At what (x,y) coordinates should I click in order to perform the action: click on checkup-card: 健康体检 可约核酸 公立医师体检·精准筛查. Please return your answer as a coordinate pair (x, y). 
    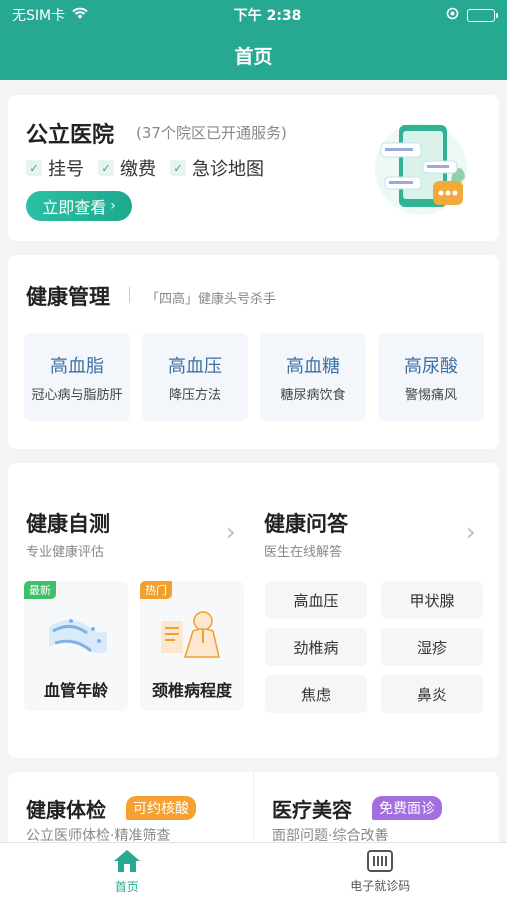
    Looking at the image, I should click on (130, 807).